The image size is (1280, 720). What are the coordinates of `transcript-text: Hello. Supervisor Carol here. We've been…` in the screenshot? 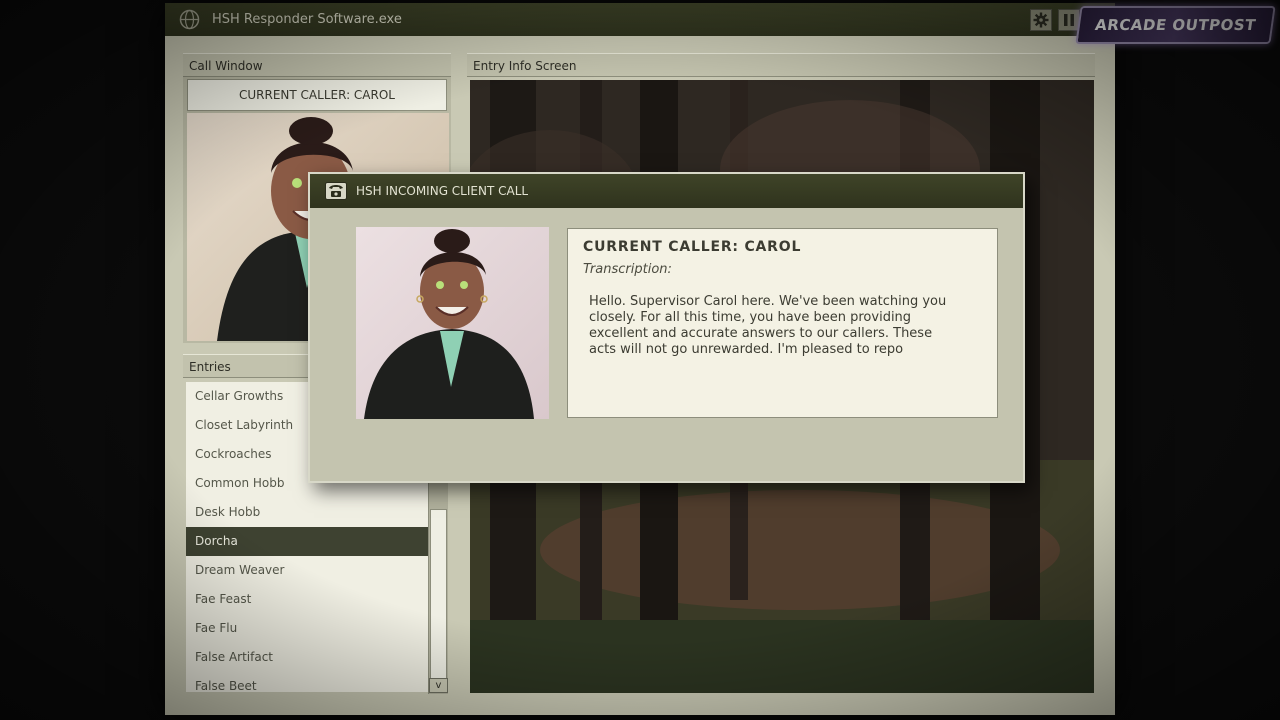 It's located at (768, 325).